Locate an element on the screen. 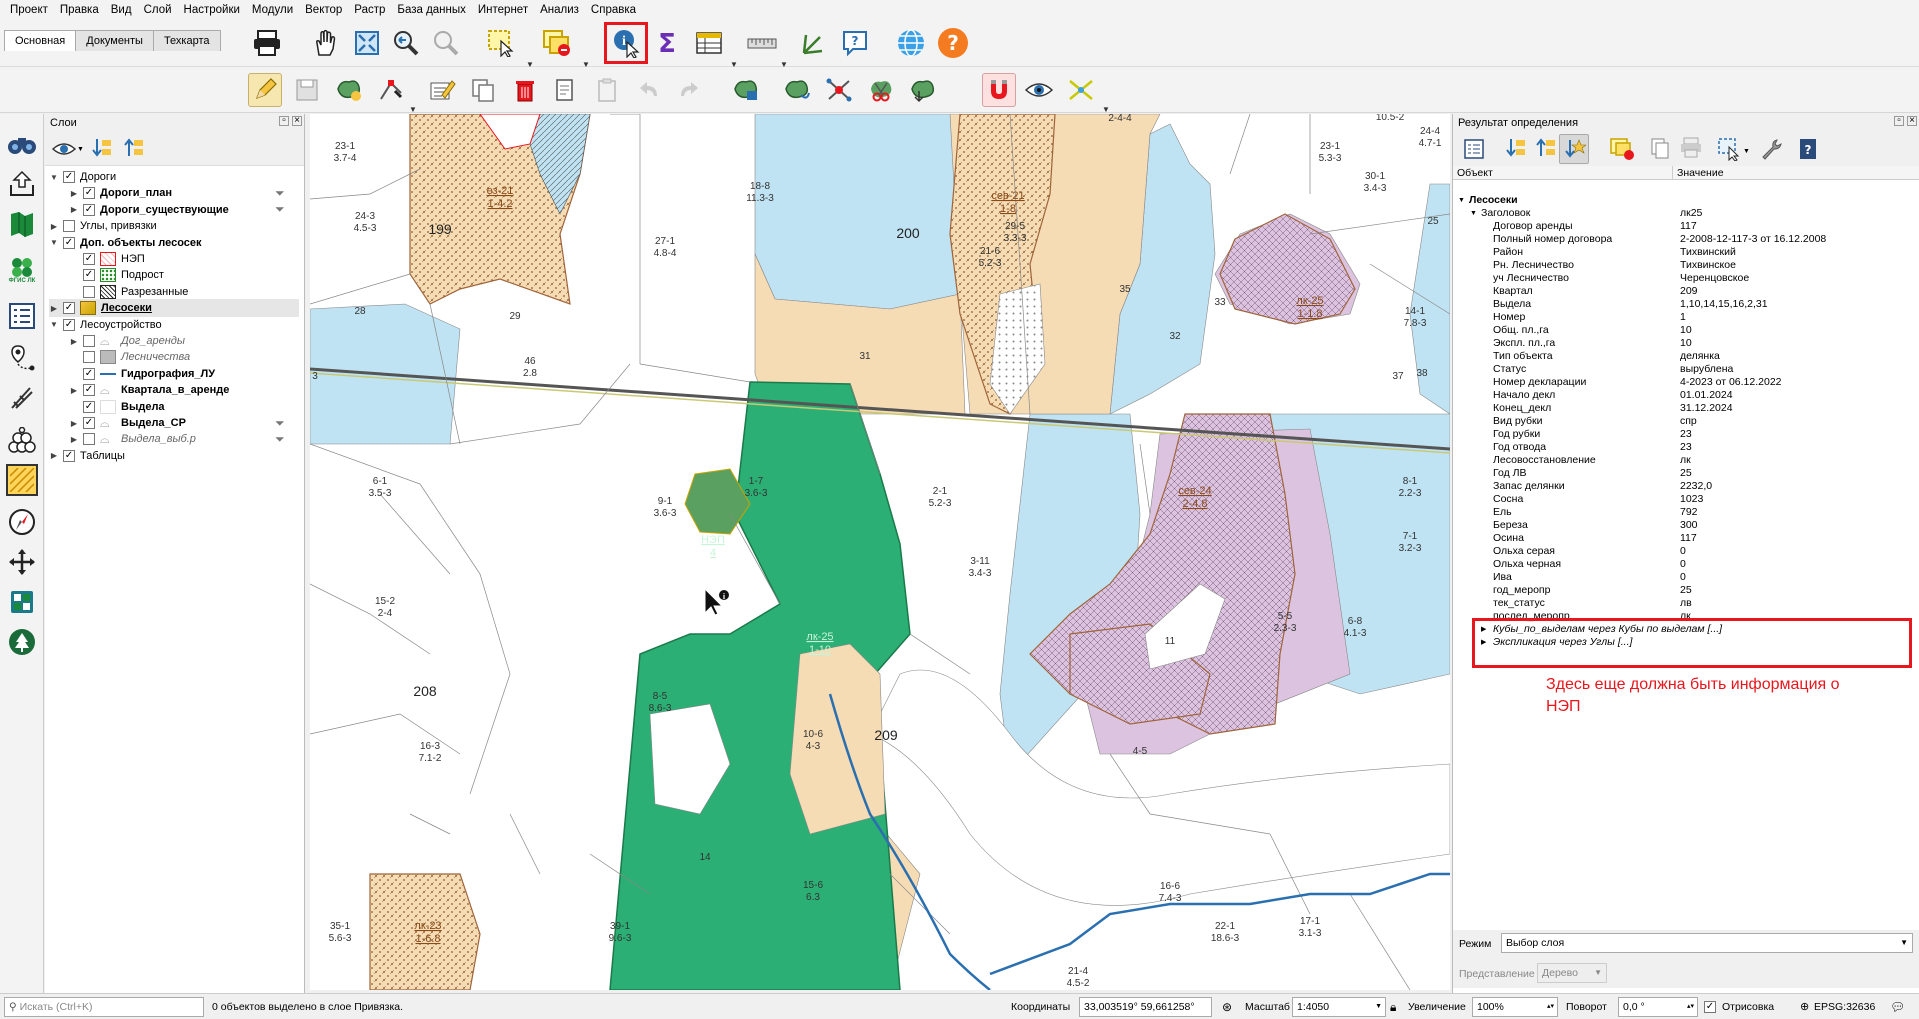 The width and height of the screenshot is (1919, 1019). attribute-row: Год ЛВ 25 is located at coordinates (1686, 473).